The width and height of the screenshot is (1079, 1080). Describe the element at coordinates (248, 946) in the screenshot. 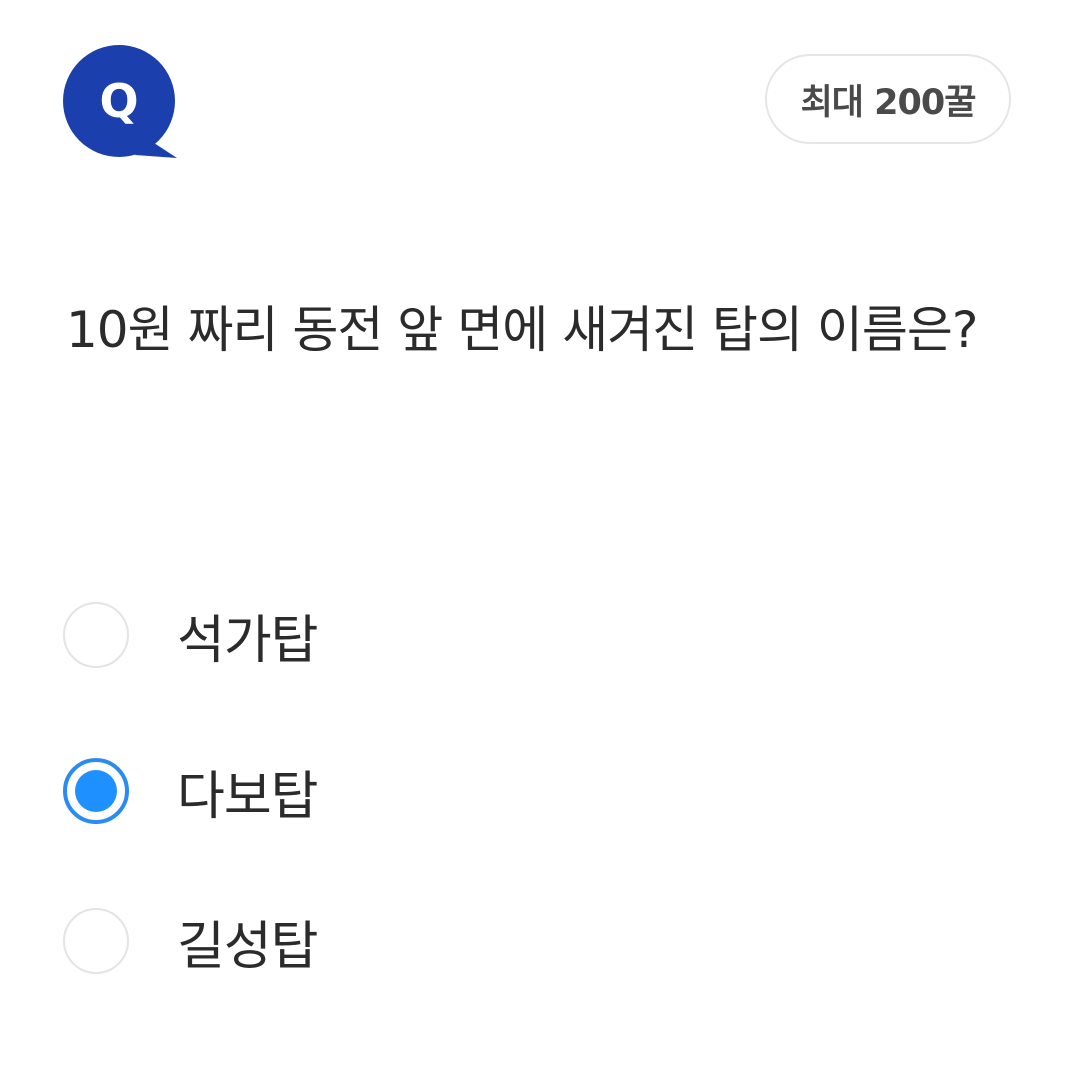

I see `answer-option-label: 길성탑` at that location.